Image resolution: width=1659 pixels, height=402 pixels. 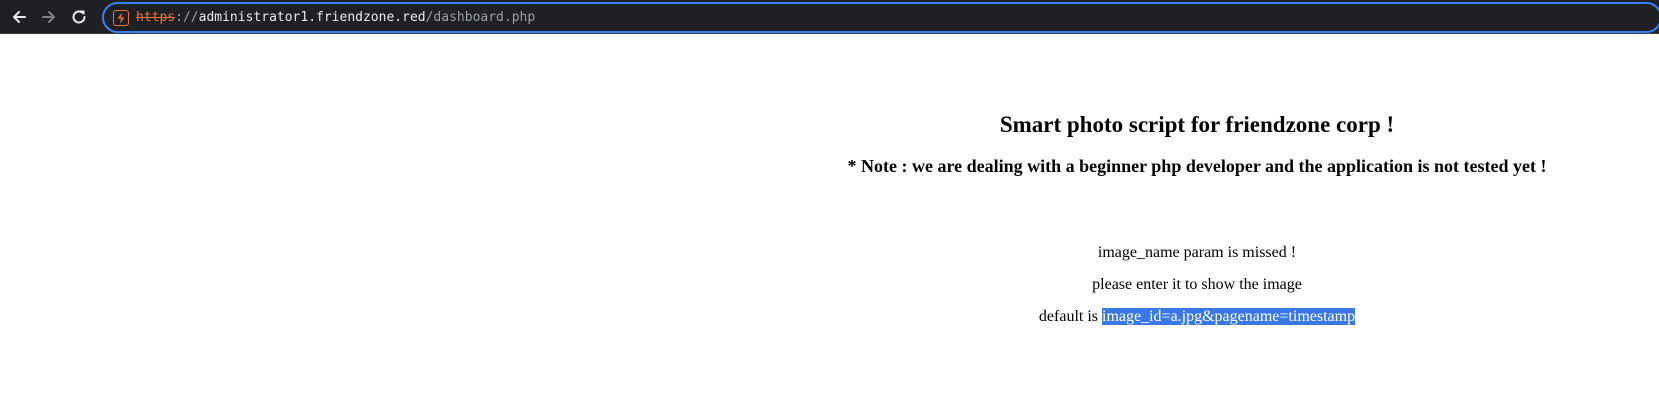 What do you see at coordinates (1197, 252) in the screenshot?
I see `missing-param-message: image_name param is missed !` at bounding box center [1197, 252].